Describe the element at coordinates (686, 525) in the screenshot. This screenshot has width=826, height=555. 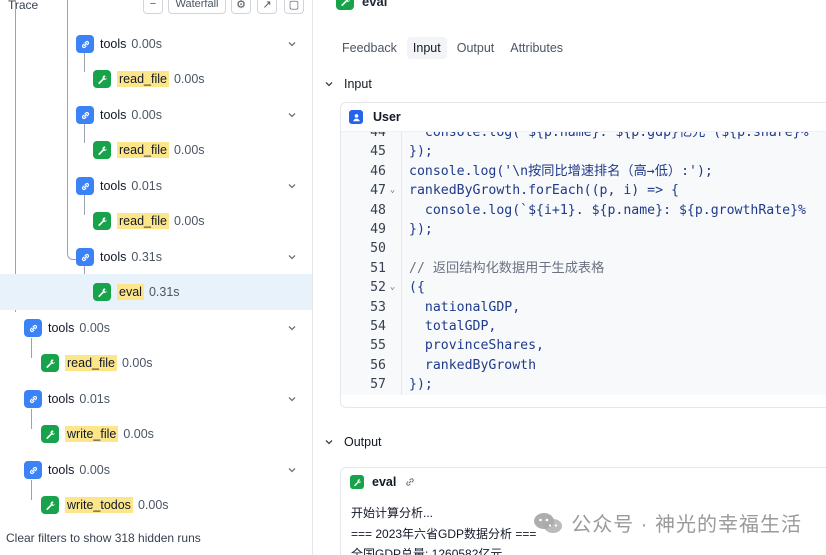
I see `watermark-text: 公众号 · 神光的幸福生活` at that location.